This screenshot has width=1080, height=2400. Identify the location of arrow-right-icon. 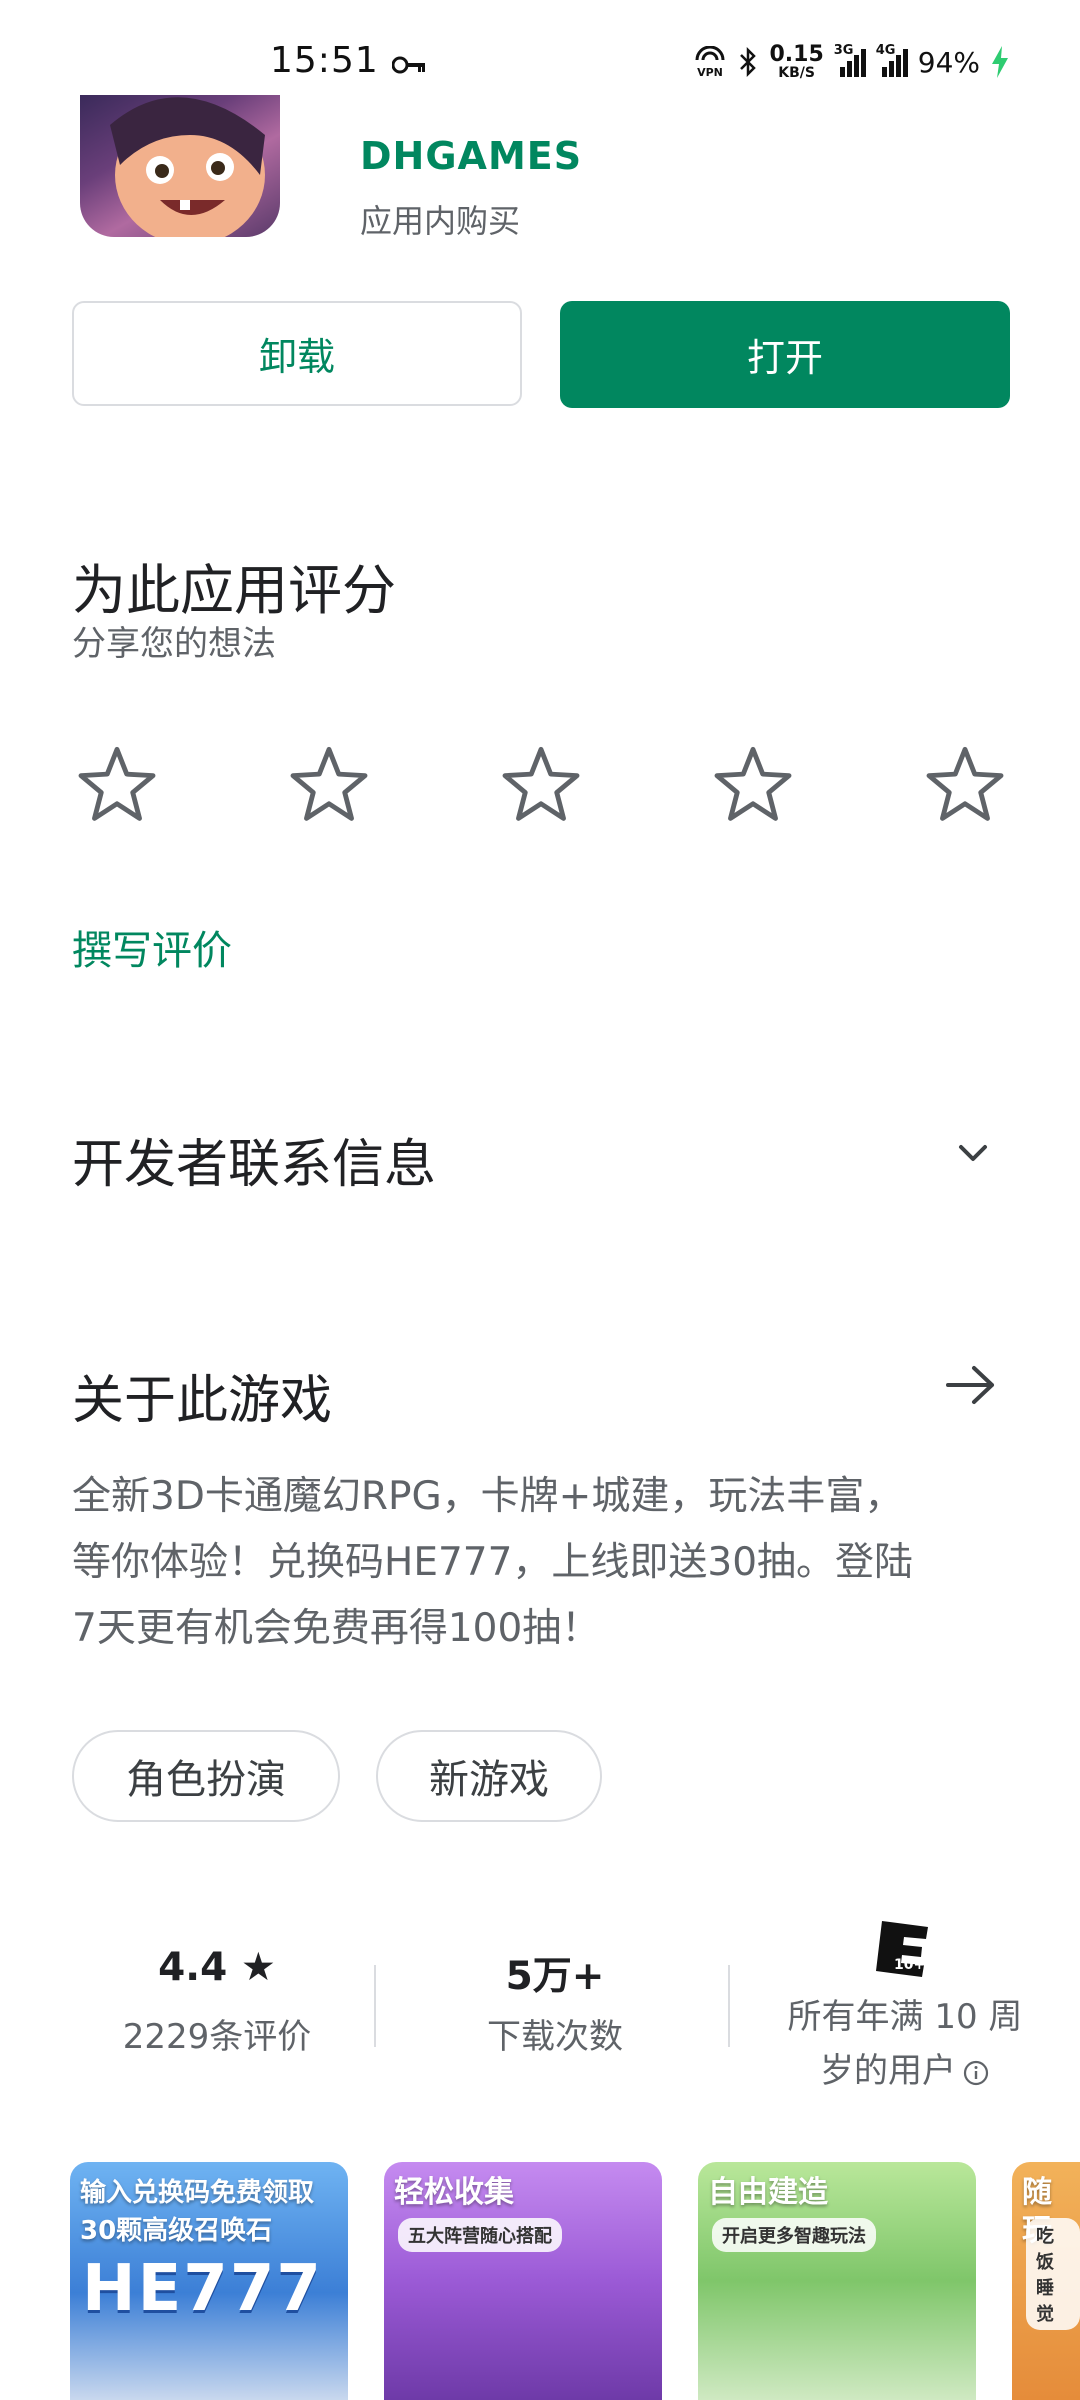
(970, 1385).